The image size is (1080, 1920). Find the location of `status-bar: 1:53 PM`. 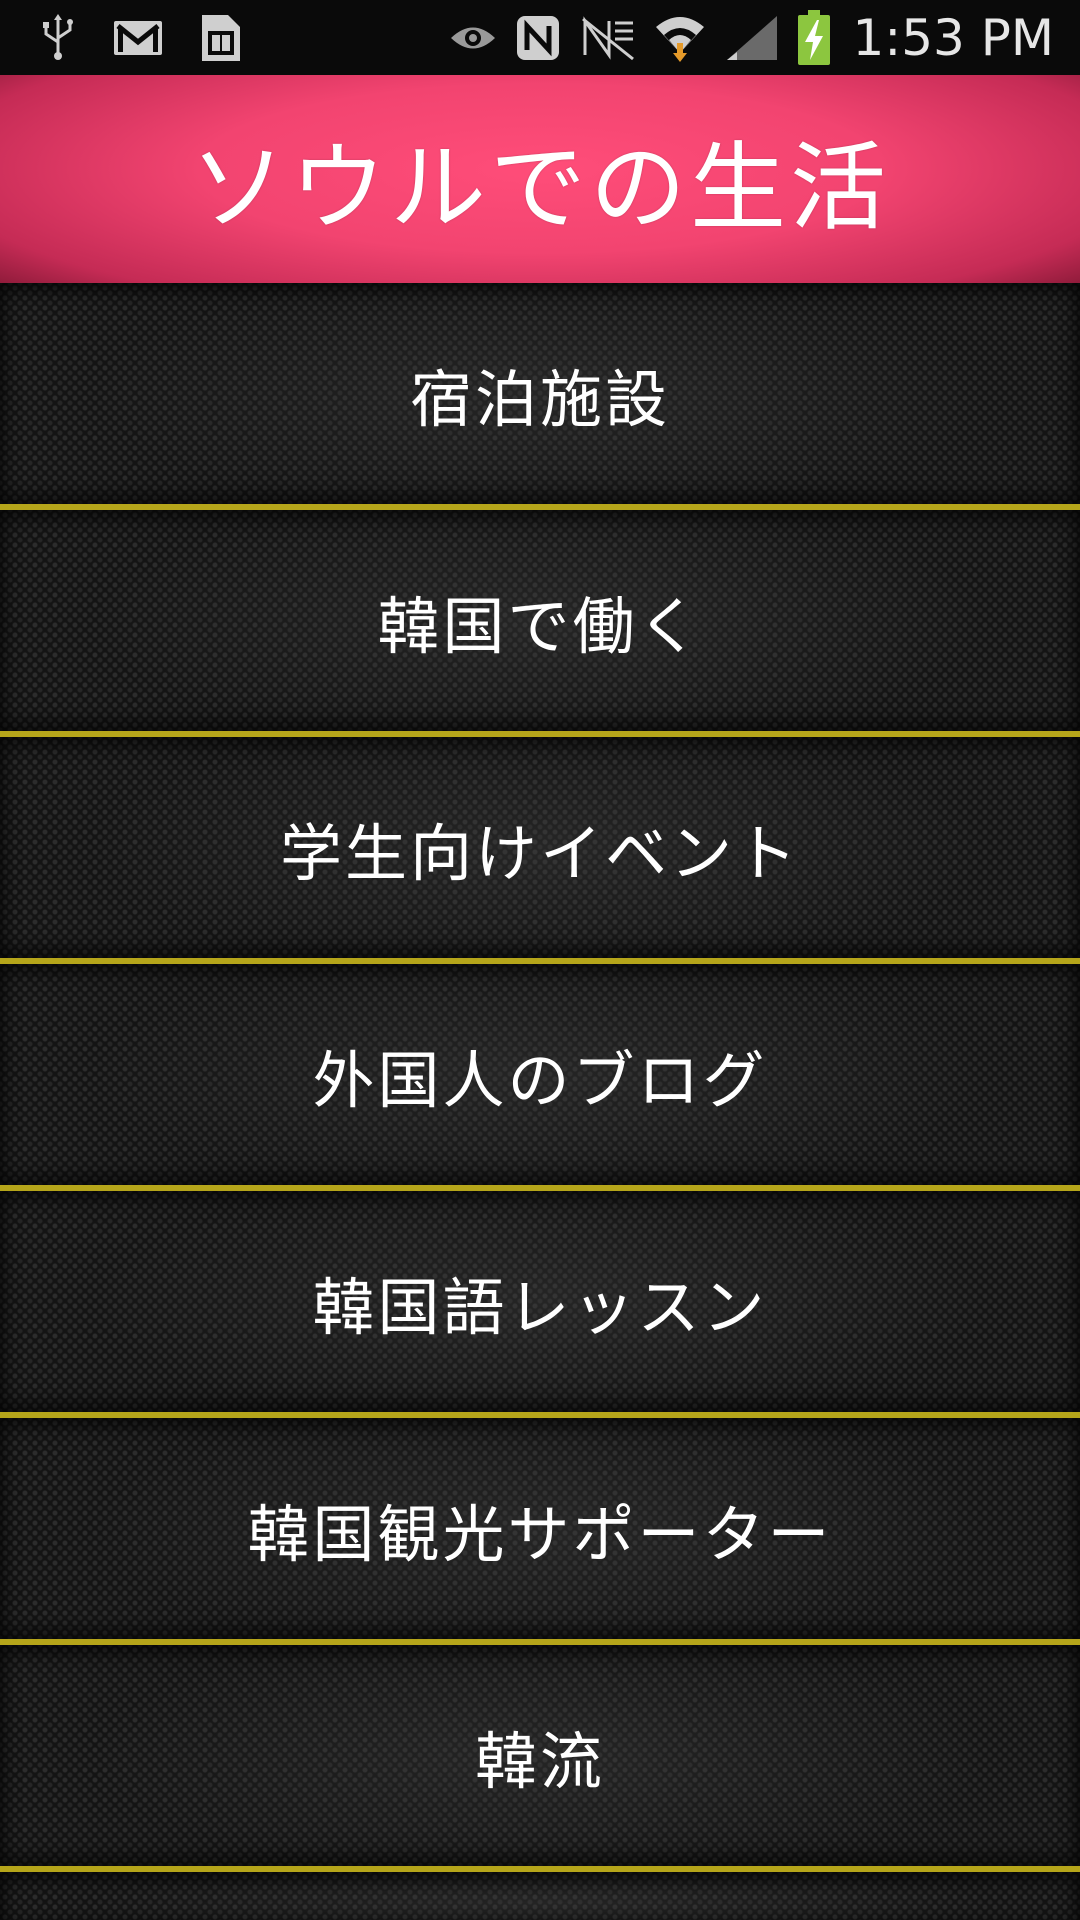

status-bar: 1:53 PM is located at coordinates (540, 37).